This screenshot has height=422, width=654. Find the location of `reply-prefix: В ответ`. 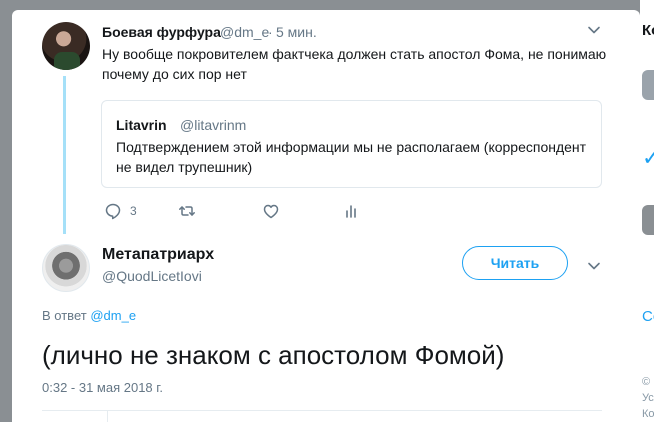

reply-prefix: В ответ is located at coordinates (64, 315).